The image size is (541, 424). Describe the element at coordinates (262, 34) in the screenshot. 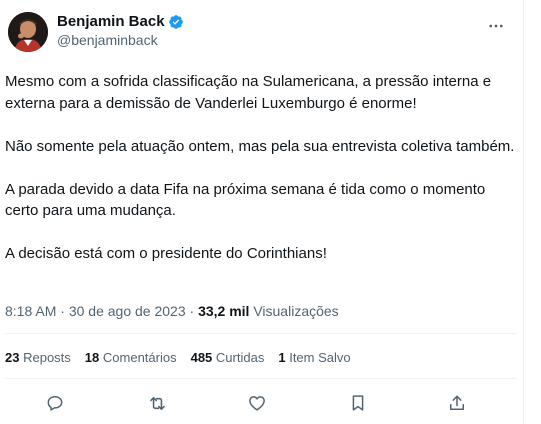

I see `tweet-header: Benjamin Back @benjaminback` at that location.